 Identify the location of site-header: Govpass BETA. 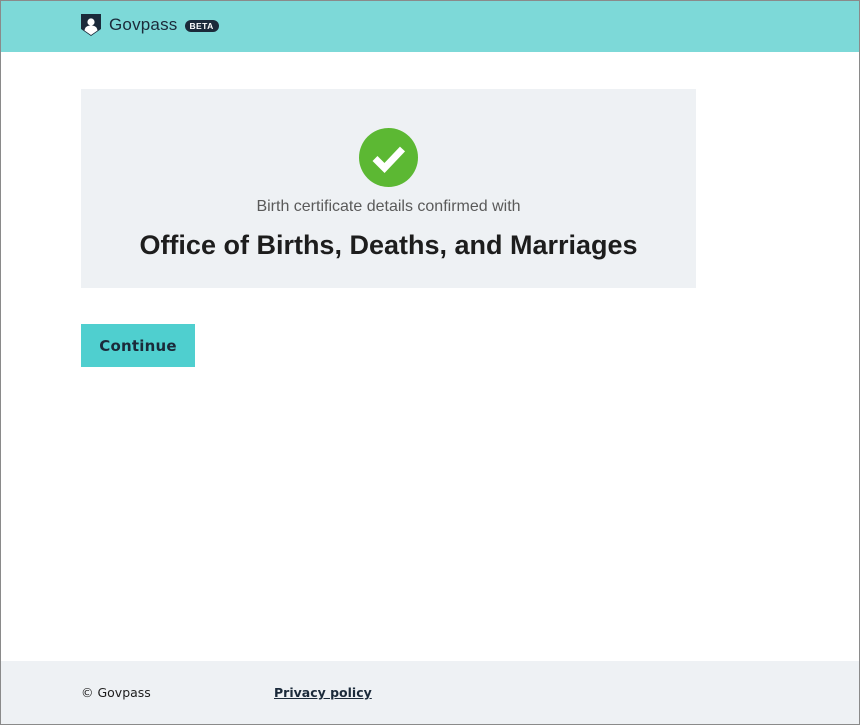
(430, 26).